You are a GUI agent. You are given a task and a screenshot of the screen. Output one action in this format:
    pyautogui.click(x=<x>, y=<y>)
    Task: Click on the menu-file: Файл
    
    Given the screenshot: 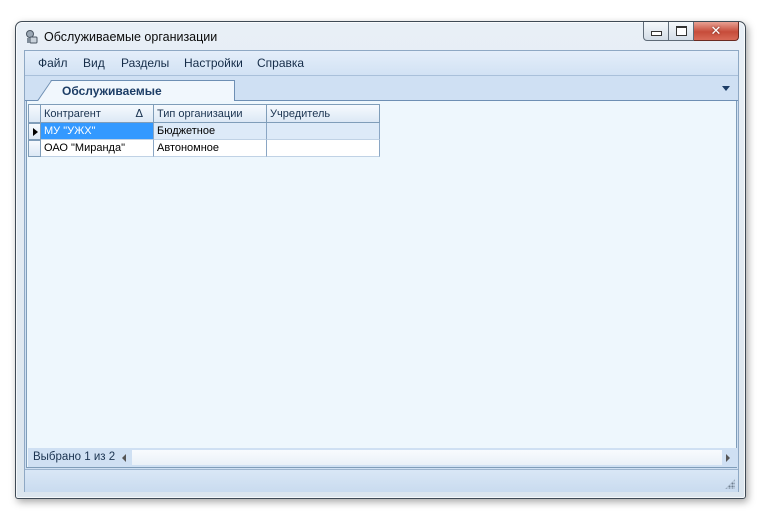 What is the action you would take?
    pyautogui.click(x=53, y=63)
    